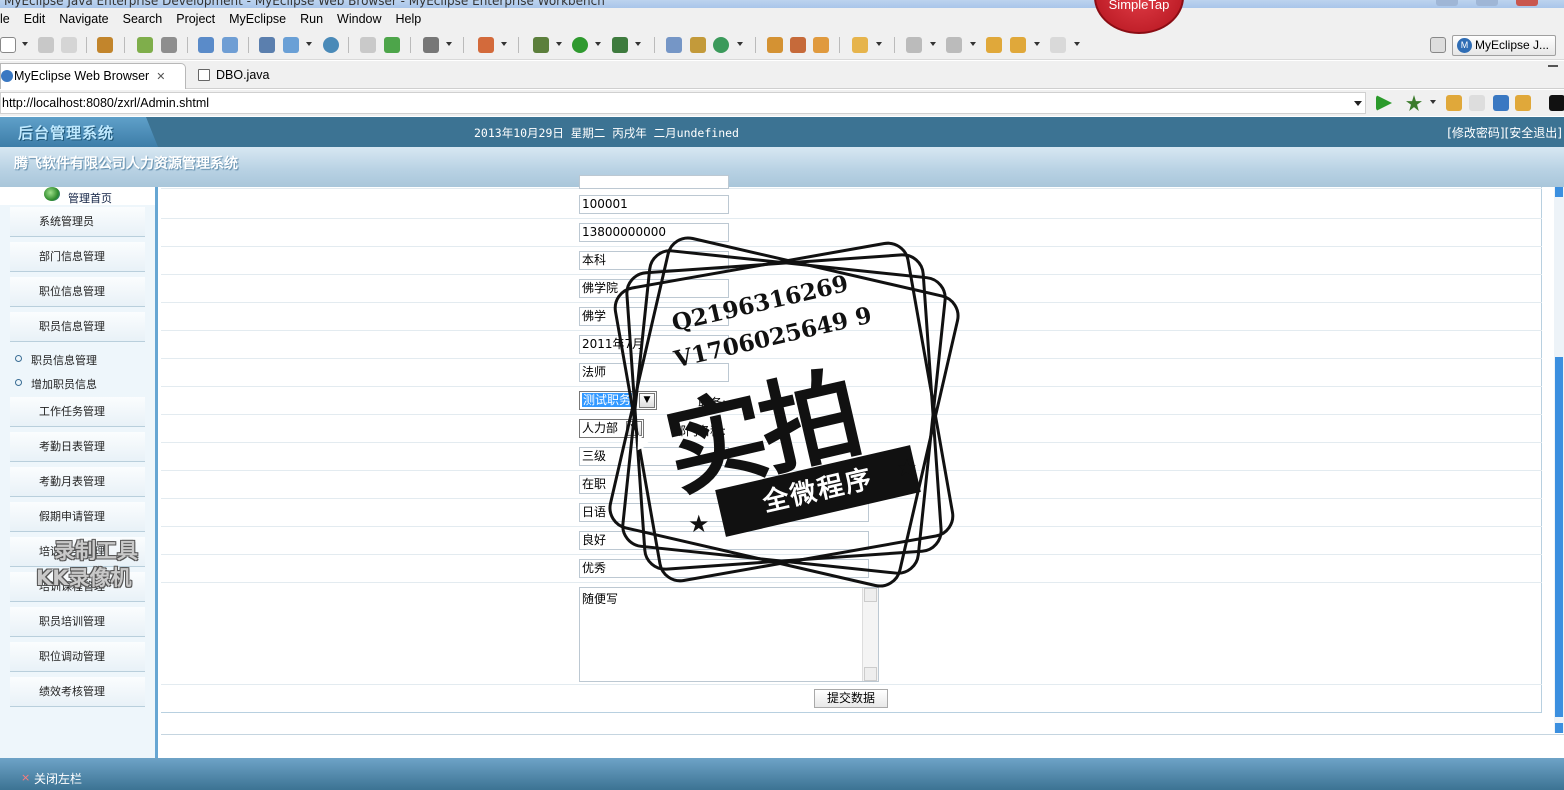 This screenshot has height=790, width=1564. What do you see at coordinates (933, 44) in the screenshot?
I see `annotation-dropdown-icon` at bounding box center [933, 44].